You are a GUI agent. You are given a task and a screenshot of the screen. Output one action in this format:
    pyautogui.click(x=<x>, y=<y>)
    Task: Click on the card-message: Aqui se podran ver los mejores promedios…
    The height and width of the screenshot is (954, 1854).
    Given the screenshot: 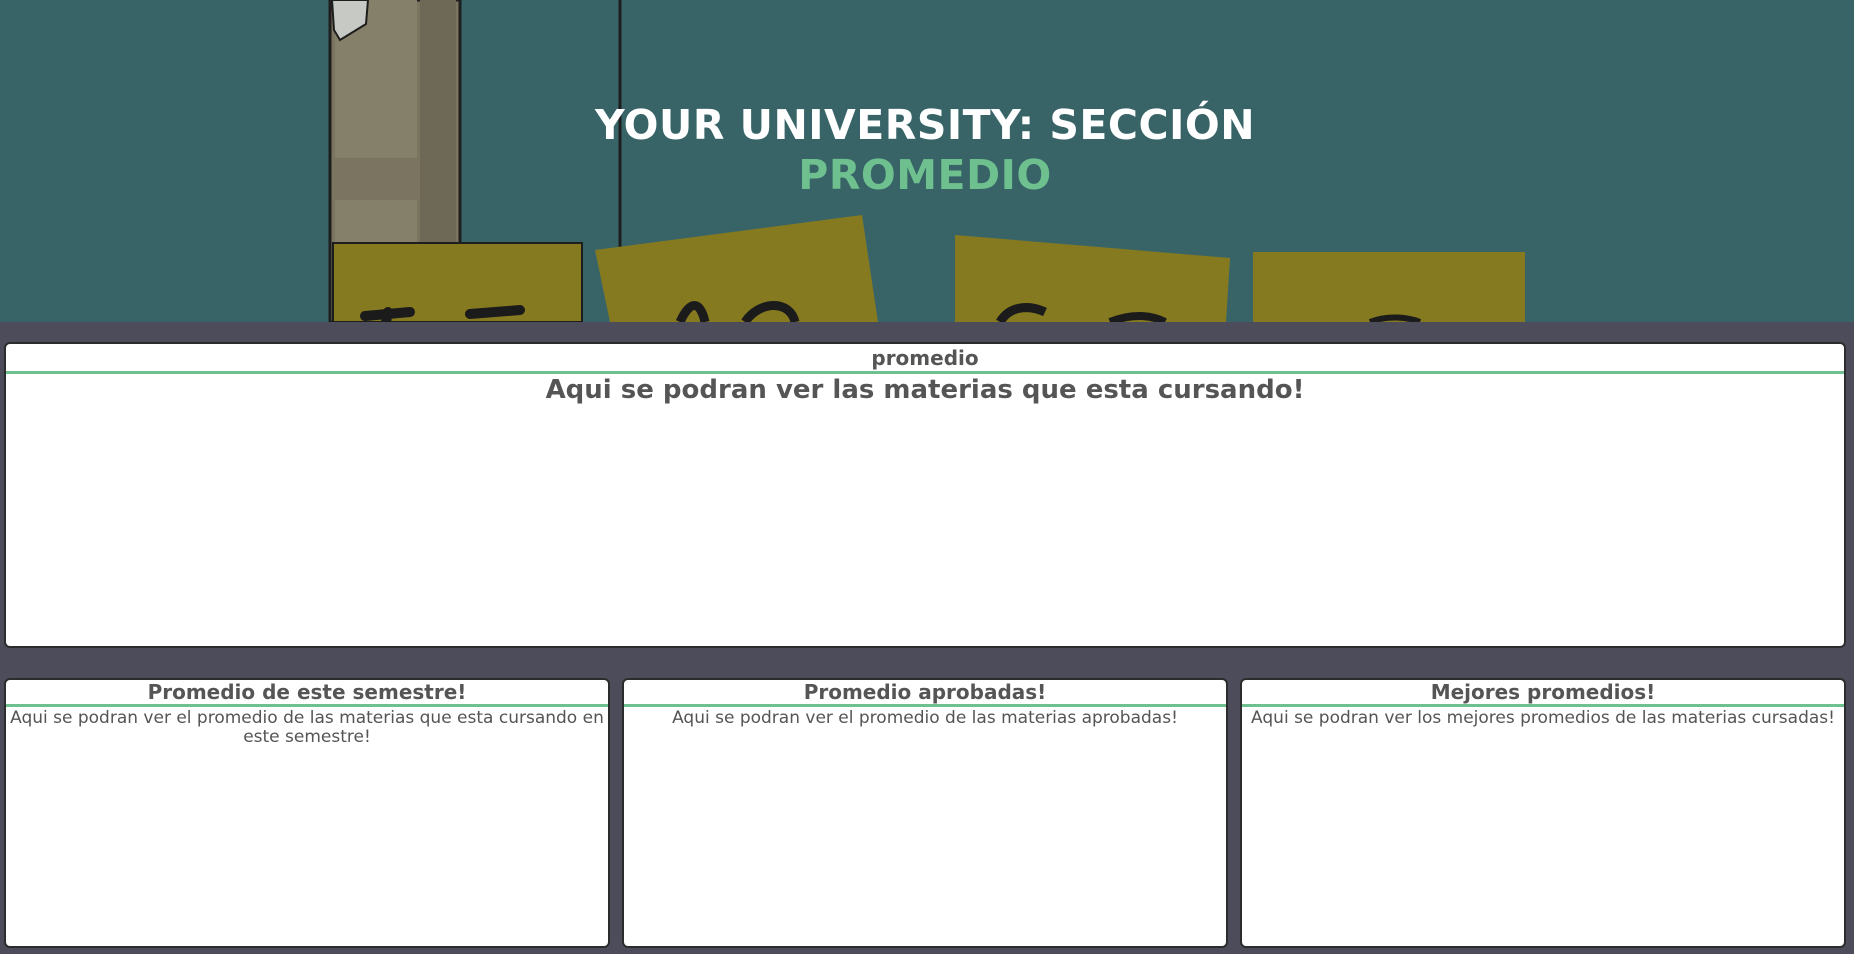 What is the action you would take?
    pyautogui.click(x=1543, y=718)
    